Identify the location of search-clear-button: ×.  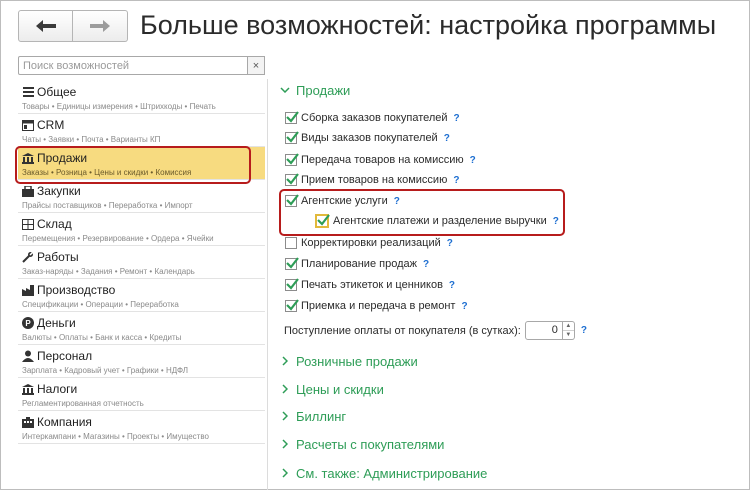
(256, 65).